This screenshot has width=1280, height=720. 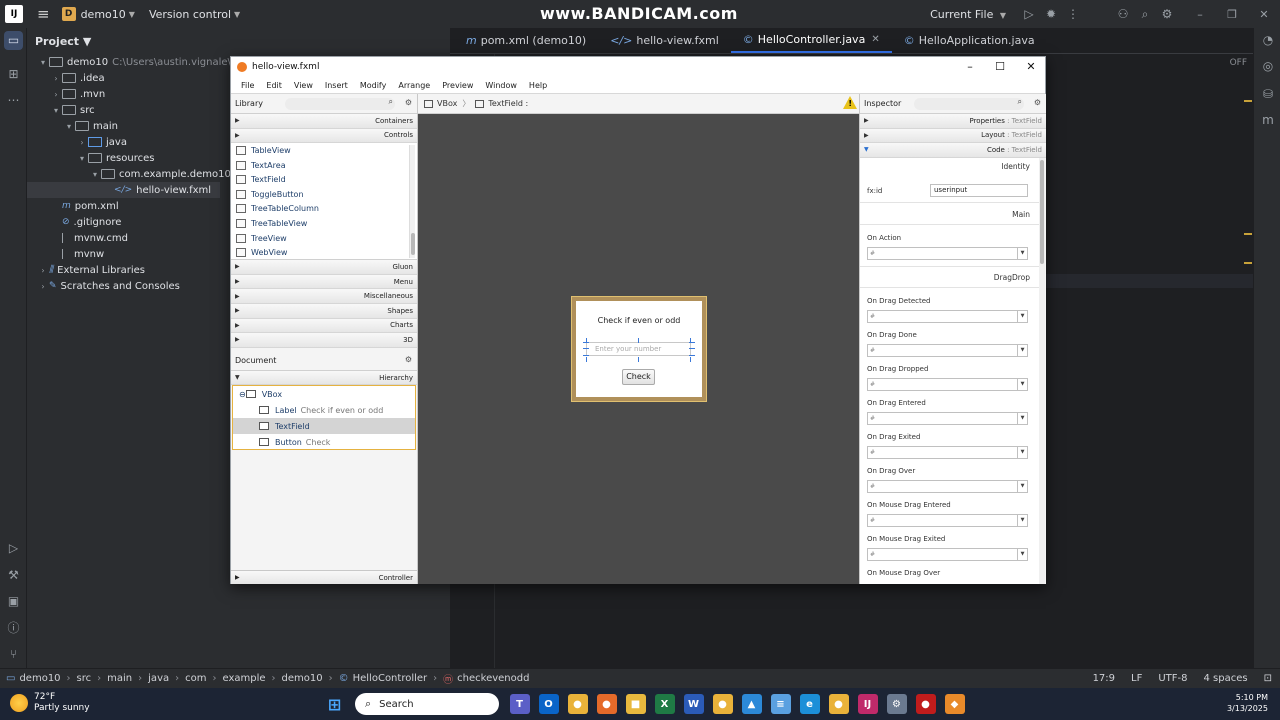 I want to click on git-icon: ⑂, so click(x=13, y=654).